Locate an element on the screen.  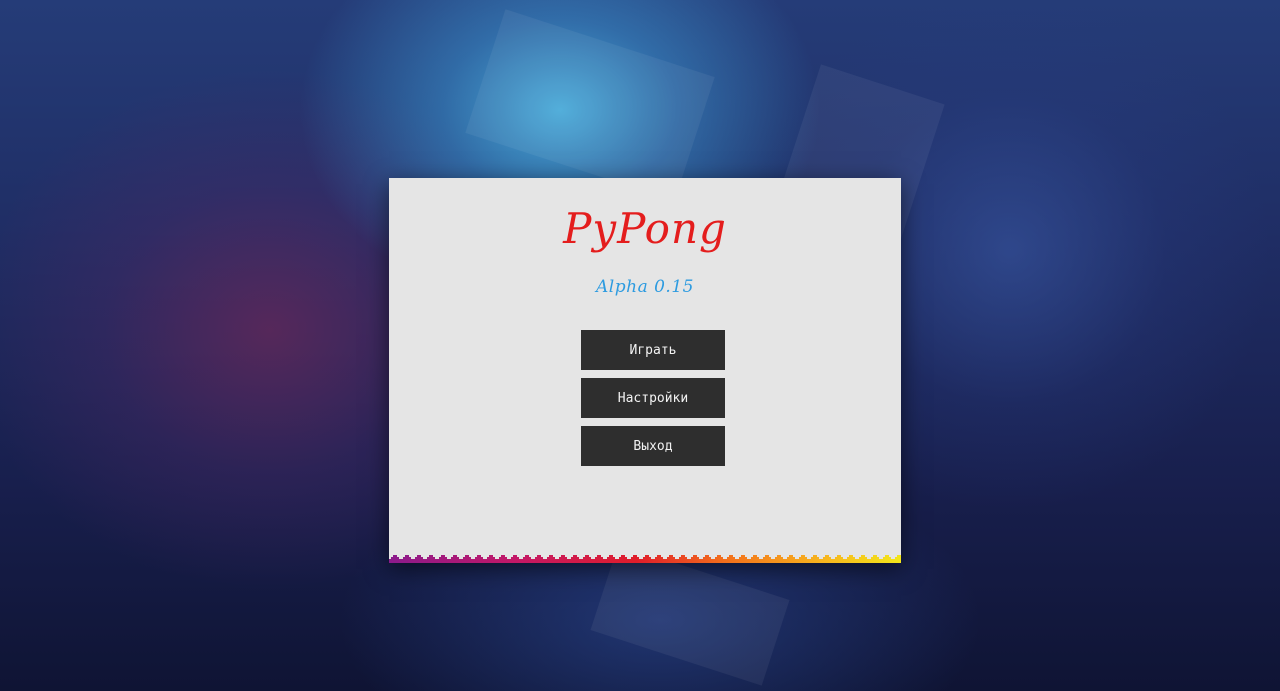
exit-button: Выход is located at coordinates (653, 446).